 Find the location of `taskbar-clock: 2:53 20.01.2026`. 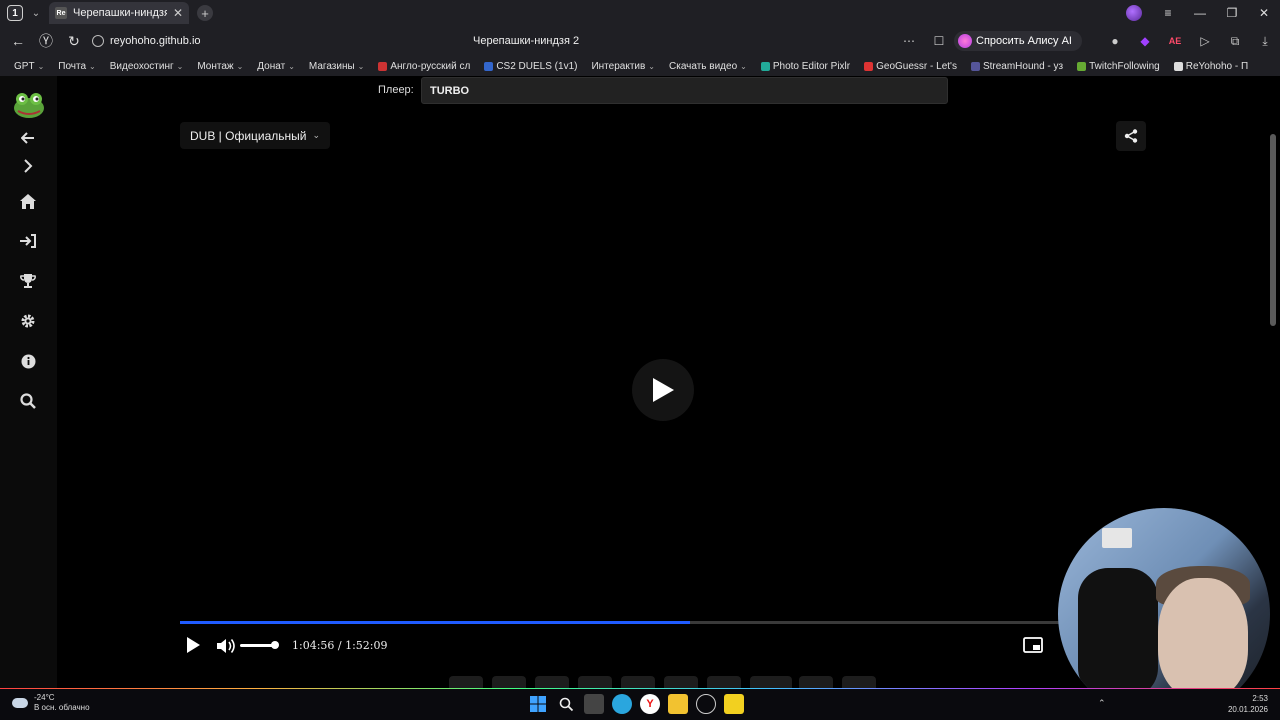

taskbar-clock: 2:53 20.01.2026 is located at coordinates (1248, 704).